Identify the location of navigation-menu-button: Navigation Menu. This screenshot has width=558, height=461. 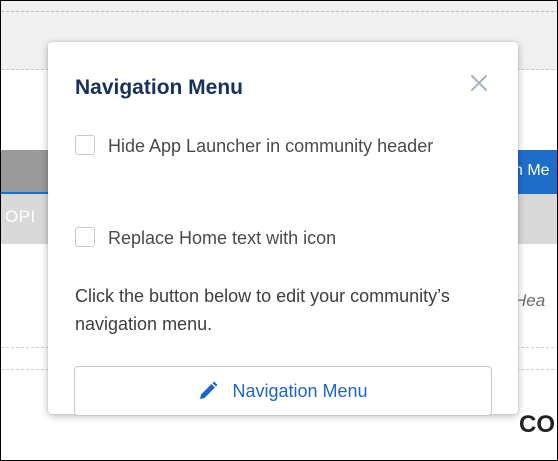
(283, 391).